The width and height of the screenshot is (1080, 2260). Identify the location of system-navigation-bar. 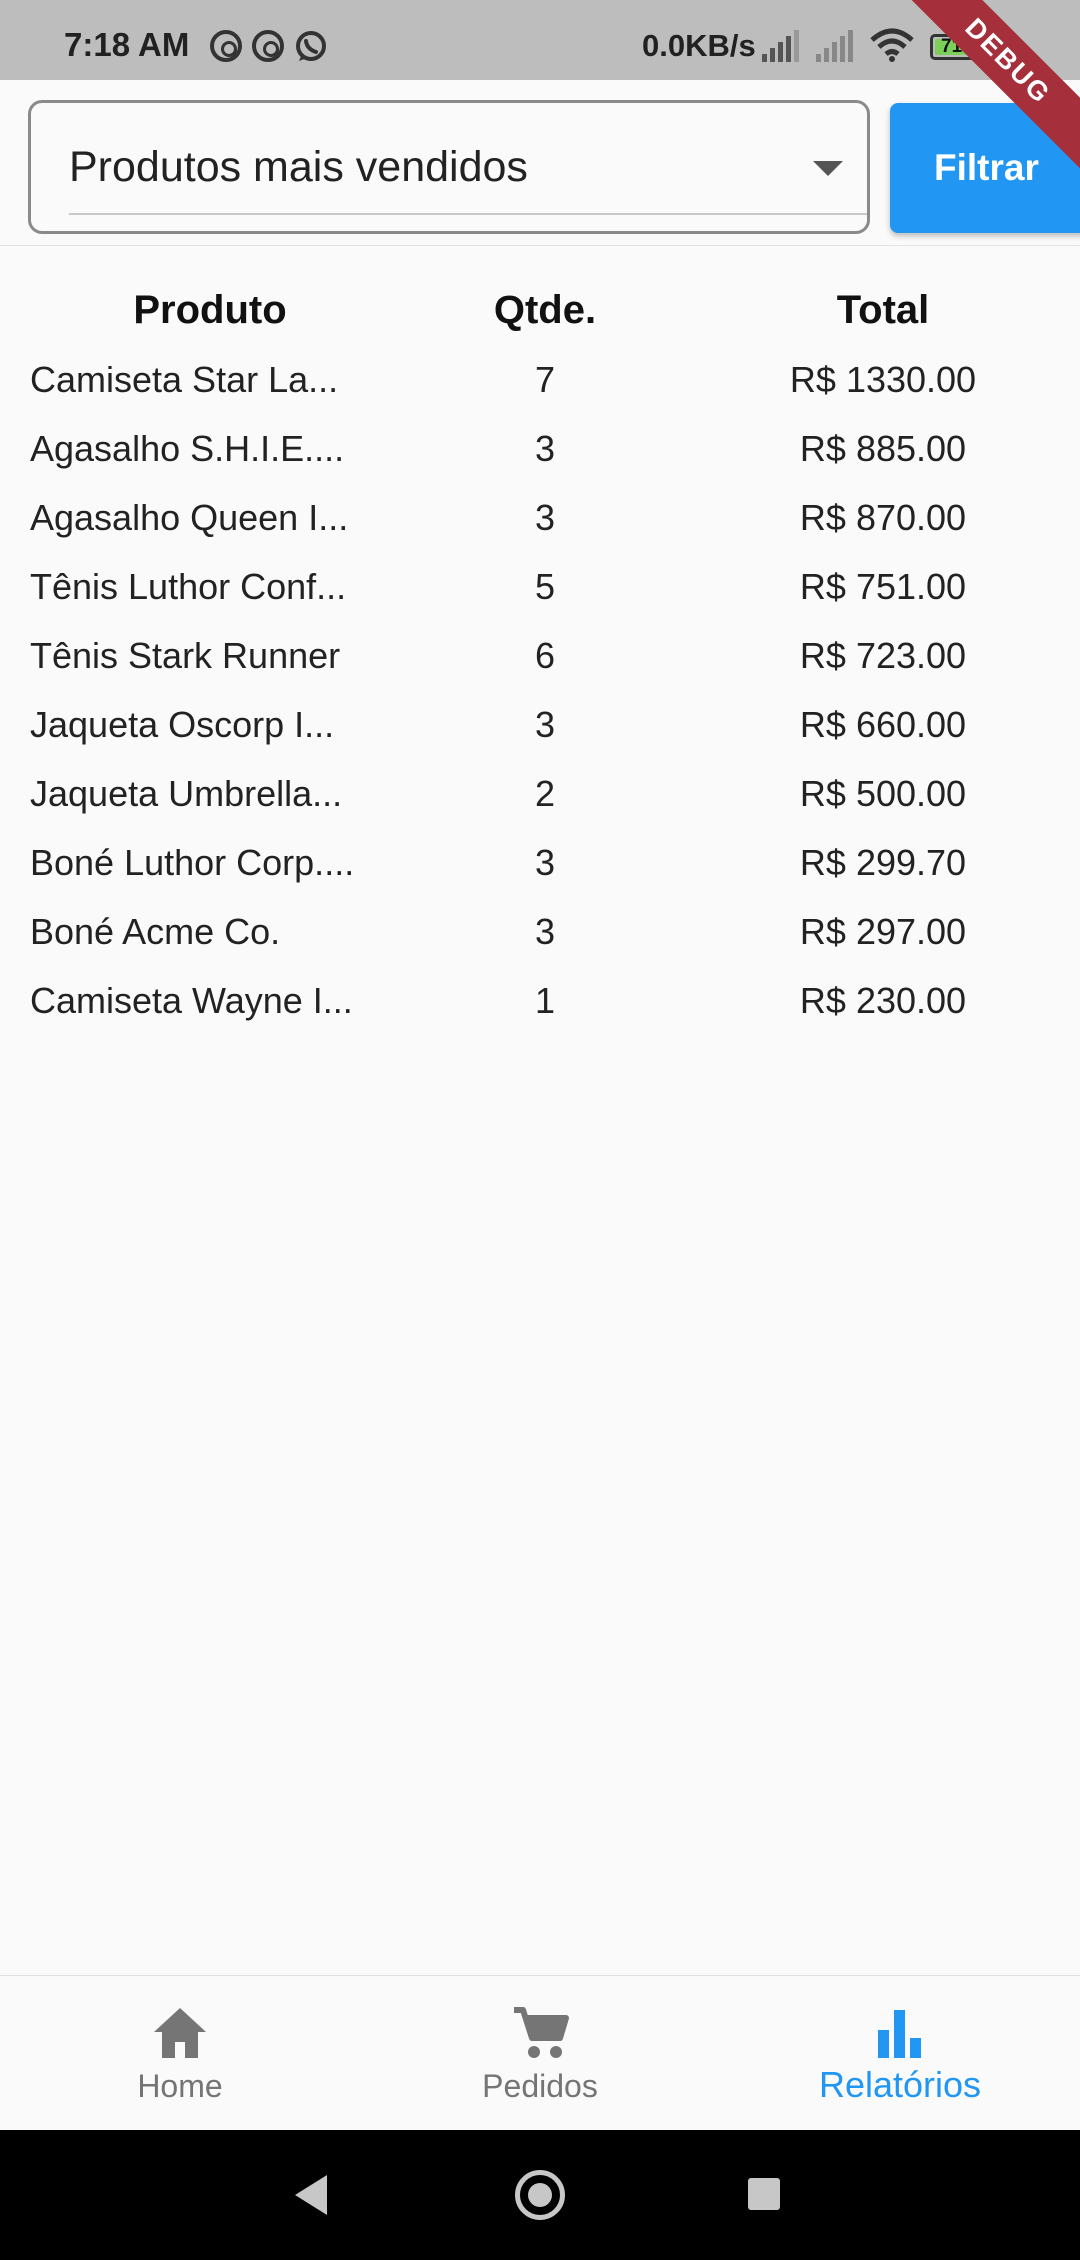
(540, 2195).